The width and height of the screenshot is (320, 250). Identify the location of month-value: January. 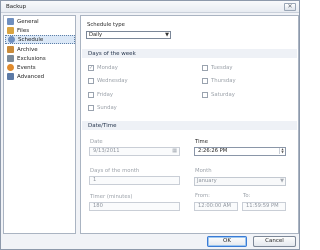
(207, 181).